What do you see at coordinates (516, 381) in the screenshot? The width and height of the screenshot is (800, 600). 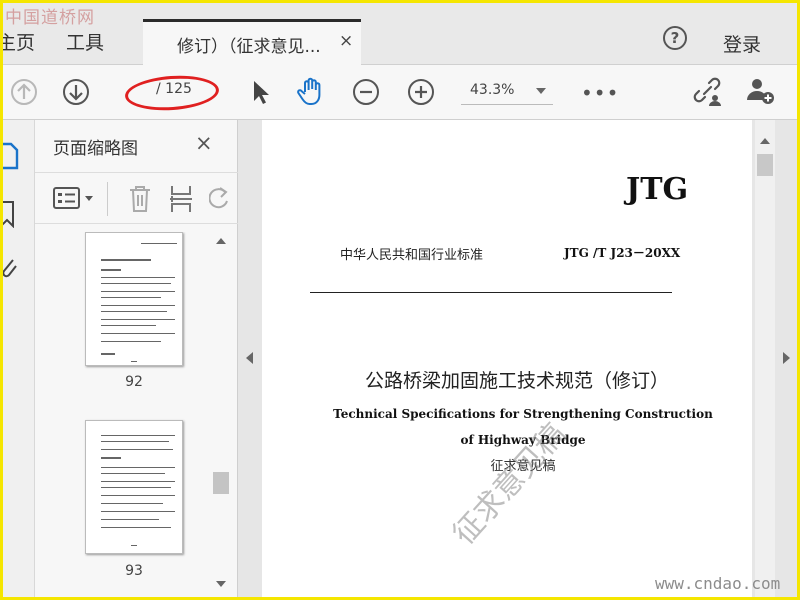 I see `document-title-cn: 公路桥梁加固施工技术规范（修订）` at bounding box center [516, 381].